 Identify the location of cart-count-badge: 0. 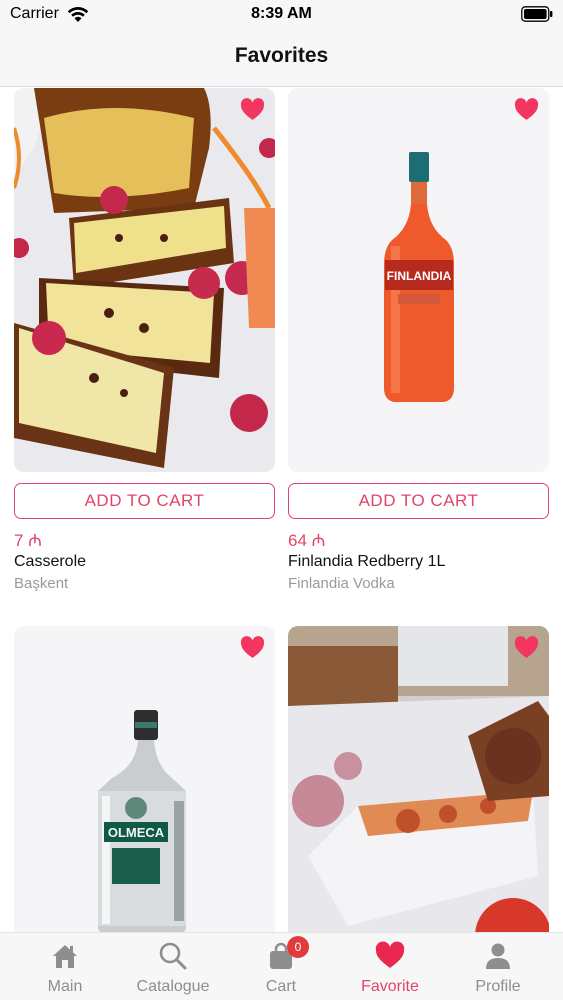
(298, 947).